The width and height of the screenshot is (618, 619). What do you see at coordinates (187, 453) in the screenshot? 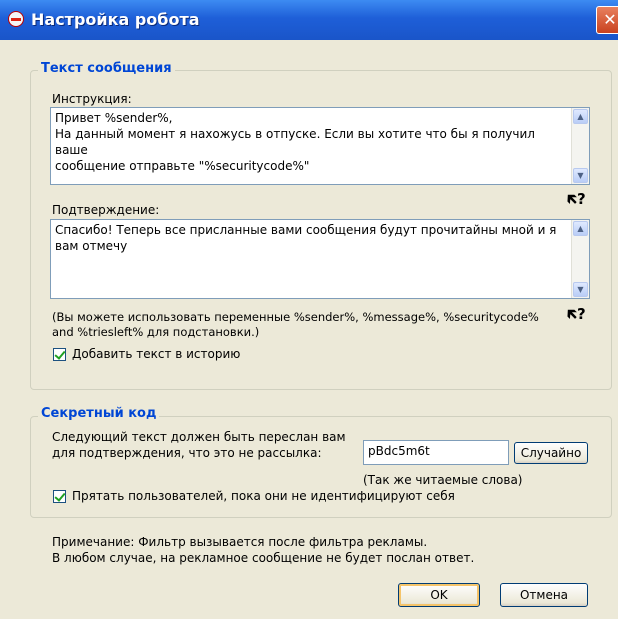
I see `secret-desc-line2: для подтверждения, что это не рассылка:` at bounding box center [187, 453].